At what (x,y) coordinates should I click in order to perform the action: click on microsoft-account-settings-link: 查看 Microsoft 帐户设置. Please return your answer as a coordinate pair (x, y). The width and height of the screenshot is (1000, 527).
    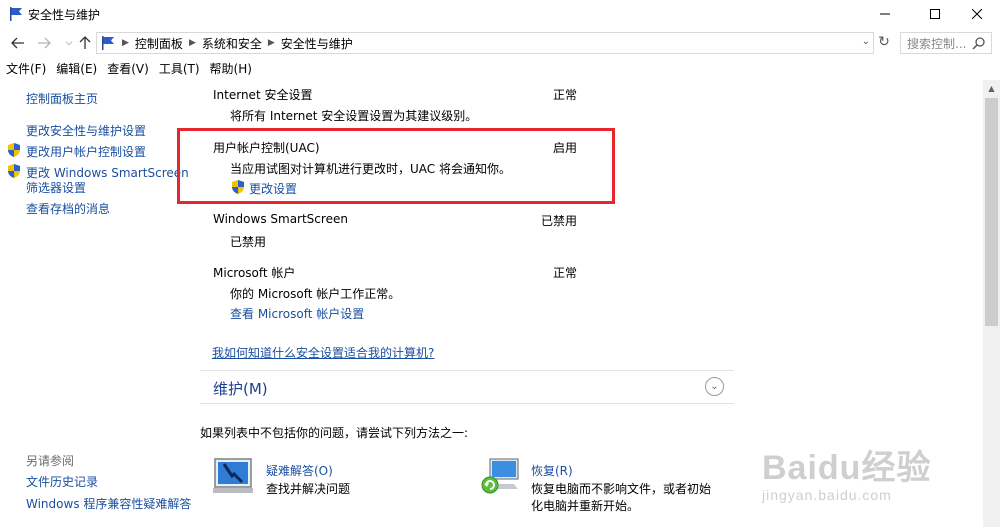
    Looking at the image, I should click on (297, 313).